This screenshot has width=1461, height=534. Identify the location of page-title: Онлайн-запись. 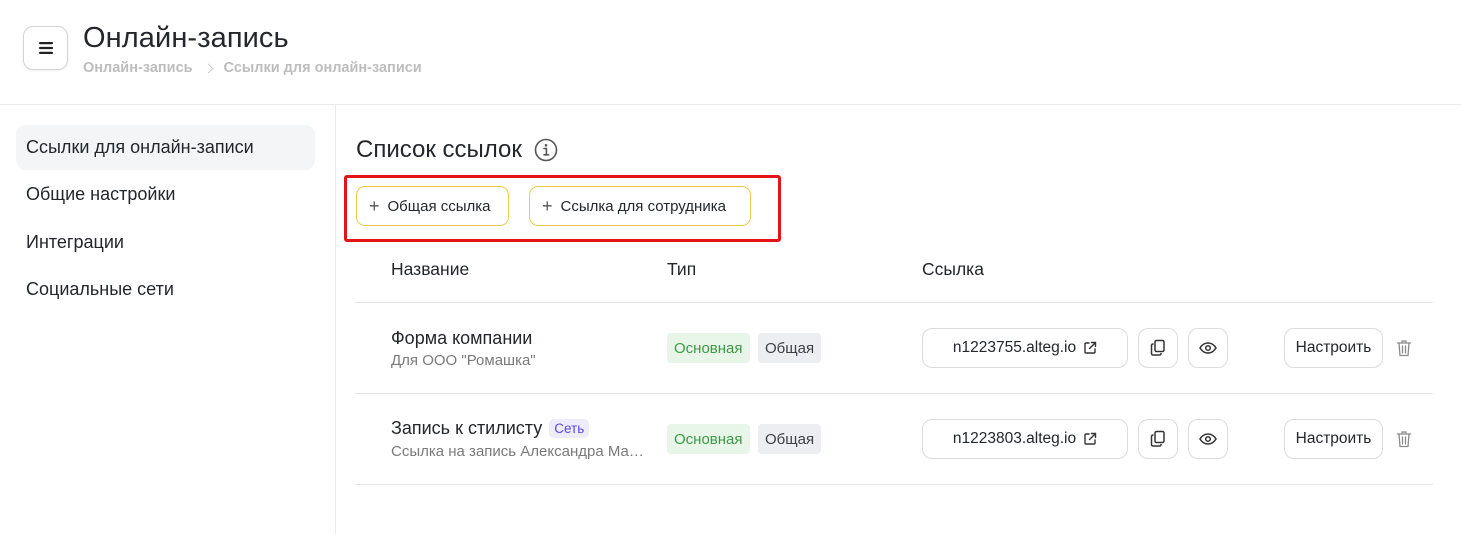
(186, 38).